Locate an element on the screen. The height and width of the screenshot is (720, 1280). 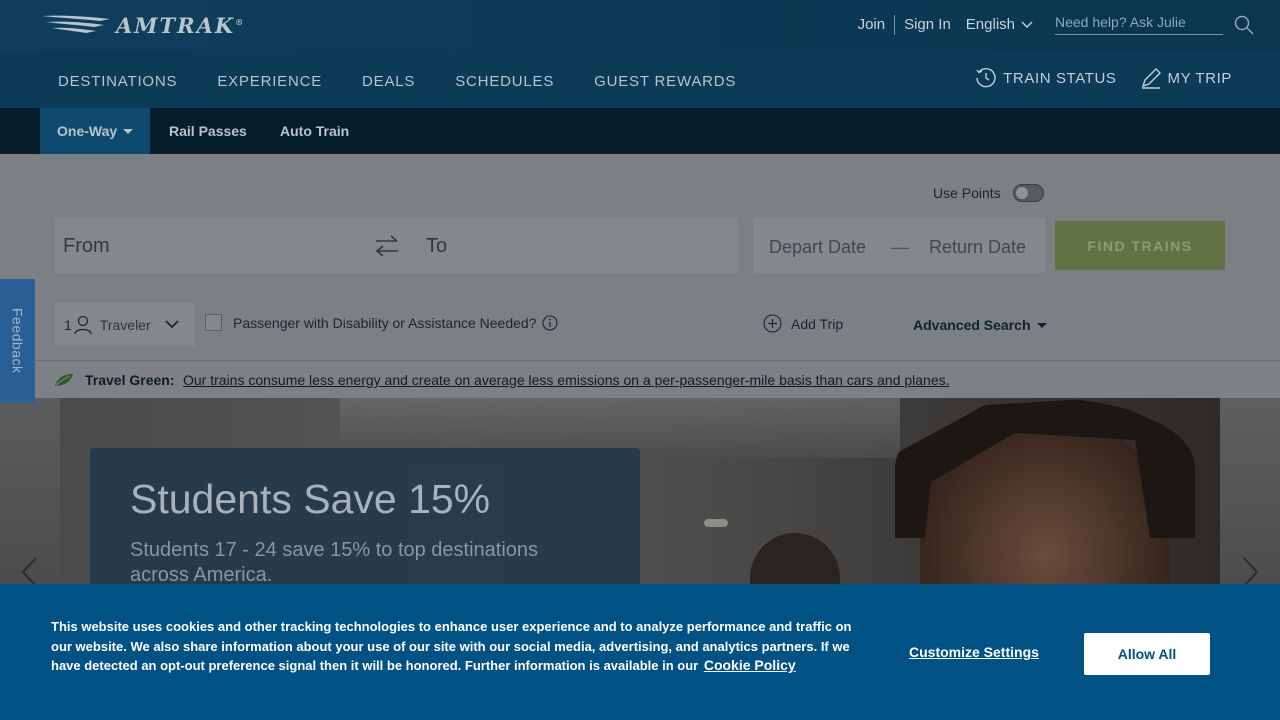
use-points: Use Points is located at coordinates (988, 193).